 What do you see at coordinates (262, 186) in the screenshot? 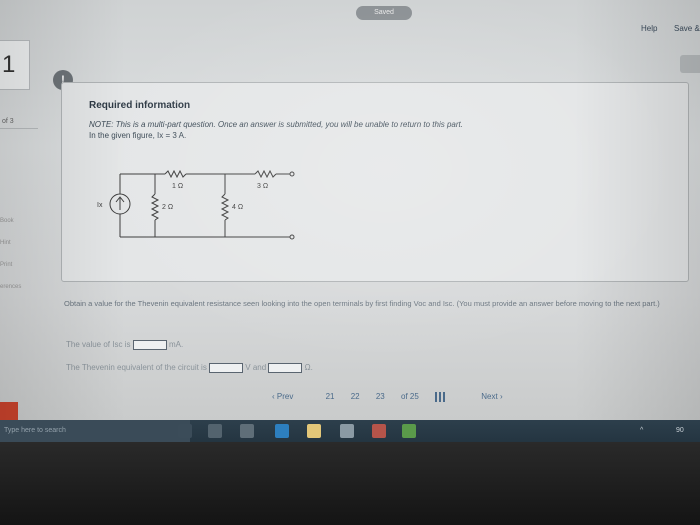
I see `r3-label: 3 Ω` at bounding box center [262, 186].